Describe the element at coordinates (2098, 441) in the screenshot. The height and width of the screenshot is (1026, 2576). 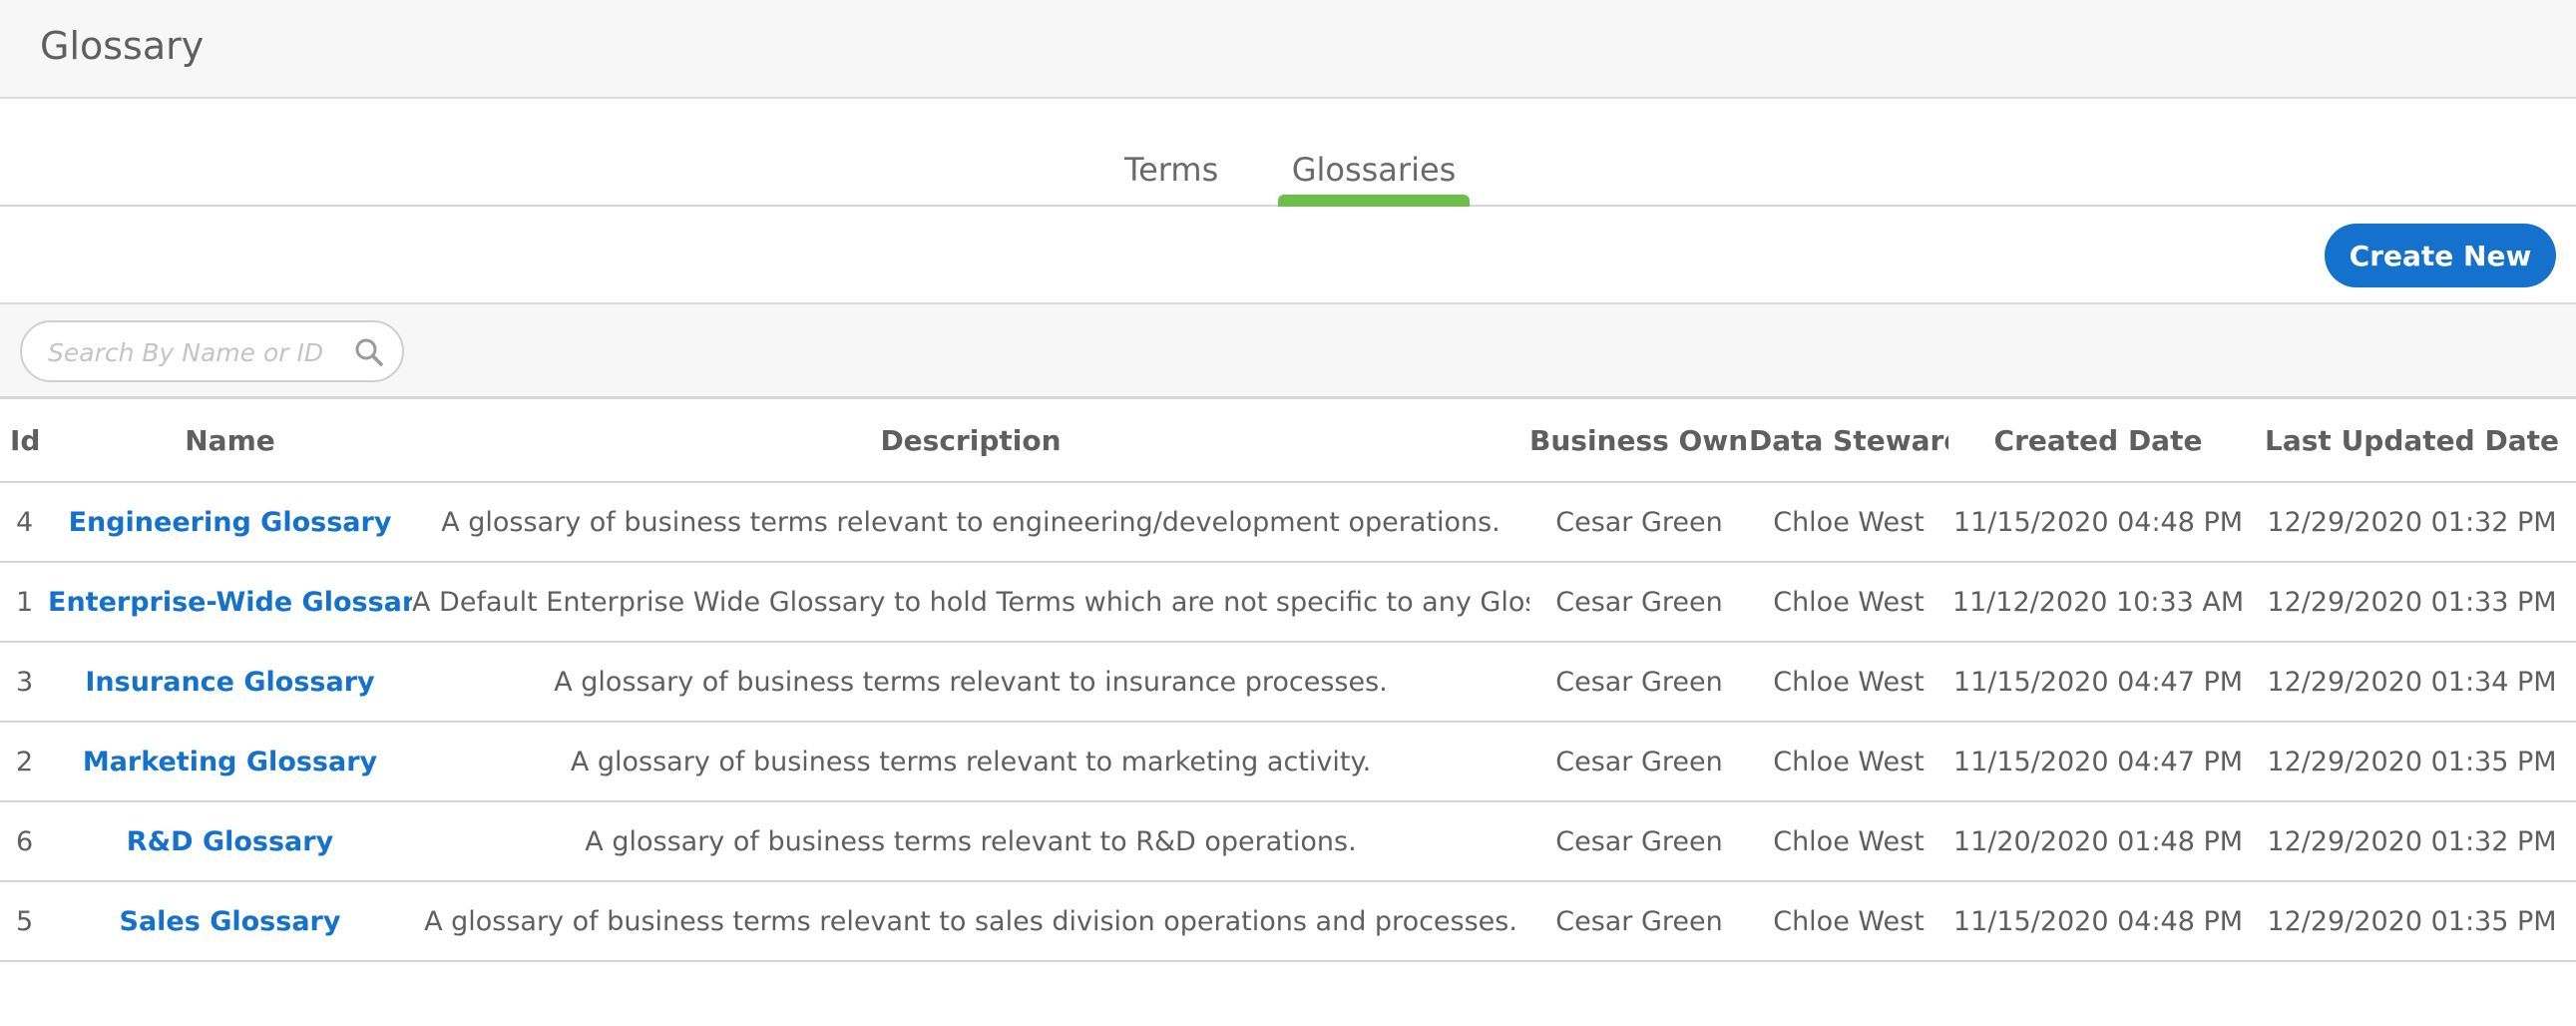
I see `column-header-created-date: Created Date` at that location.